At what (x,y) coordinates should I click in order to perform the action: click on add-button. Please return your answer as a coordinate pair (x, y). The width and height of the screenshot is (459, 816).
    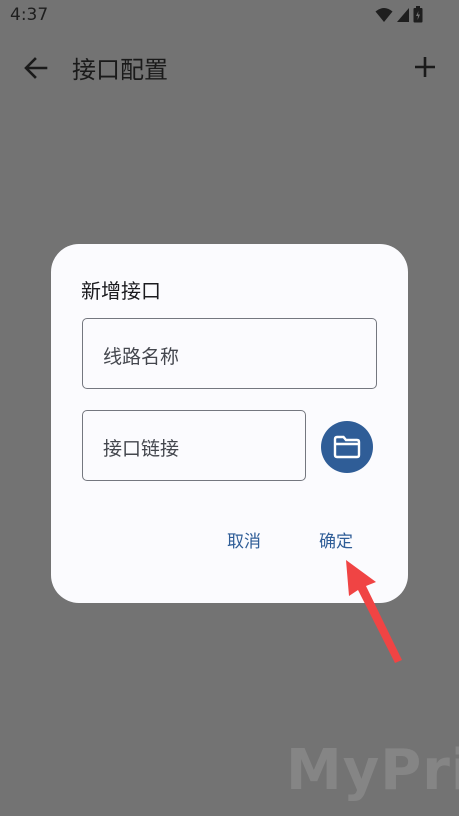
    Looking at the image, I should click on (425, 67).